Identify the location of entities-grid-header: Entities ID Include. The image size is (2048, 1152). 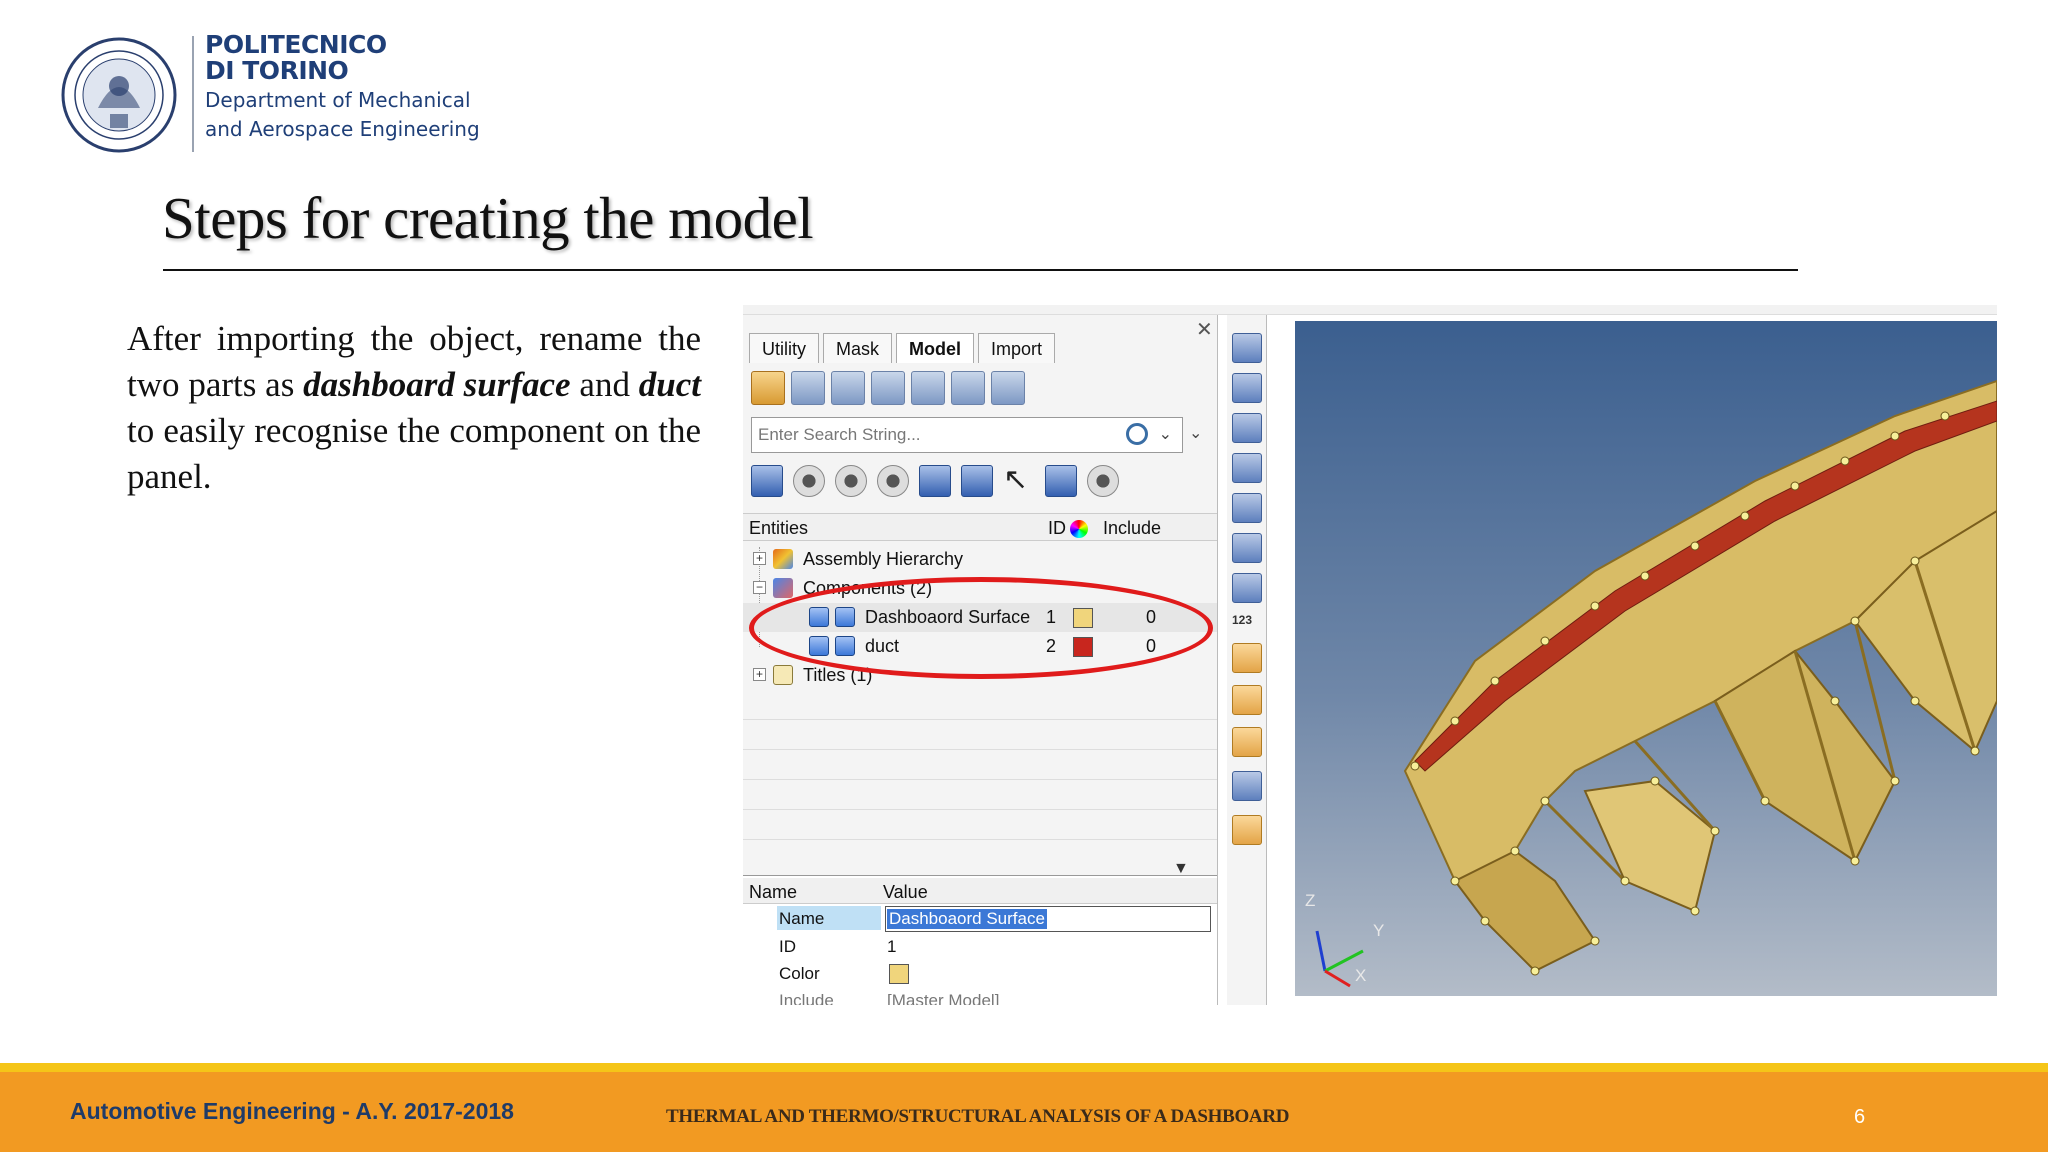
(980, 527).